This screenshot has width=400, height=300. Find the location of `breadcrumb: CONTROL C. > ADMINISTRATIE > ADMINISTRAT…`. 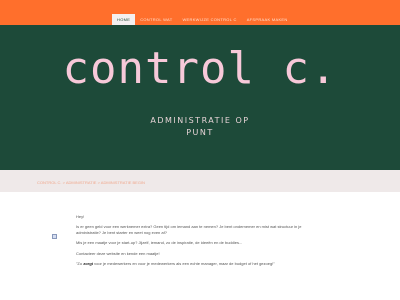

breadcrumb: CONTROL C. > ADMINISTRATIE > ADMINISTRAT… is located at coordinates (91, 182).